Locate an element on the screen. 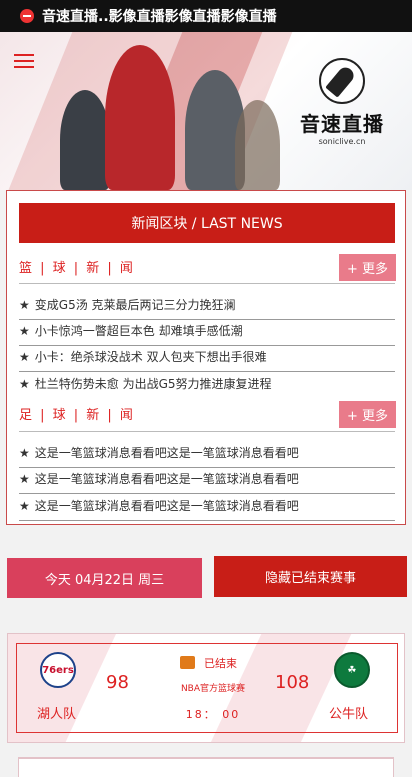 The height and width of the screenshot is (777, 412). news-item: ★ 小卡惊鸿一瞥超巨本色 却难填手感低潮 is located at coordinates (207, 334).